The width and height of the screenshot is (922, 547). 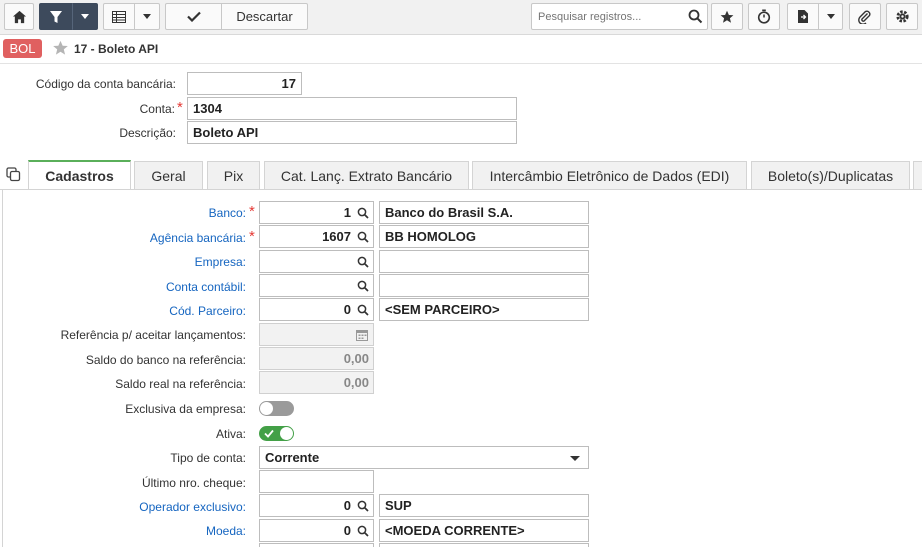 I want to click on discard-button: Descartar, so click(x=265, y=16).